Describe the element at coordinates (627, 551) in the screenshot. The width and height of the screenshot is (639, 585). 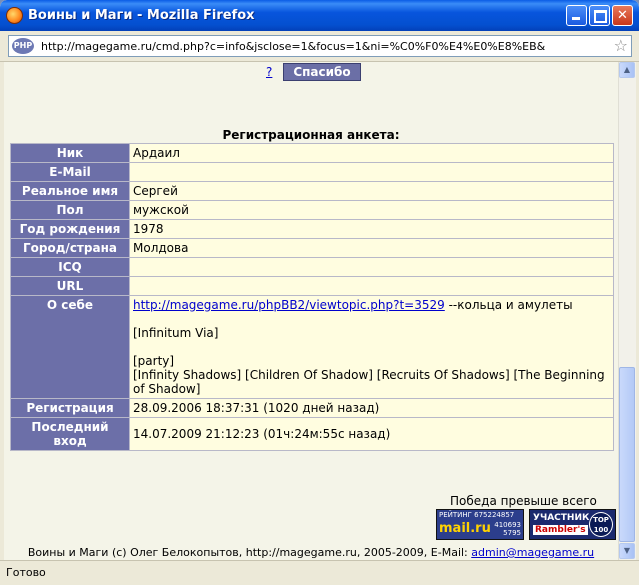
I see `scroll-down-icon: ▼` at that location.